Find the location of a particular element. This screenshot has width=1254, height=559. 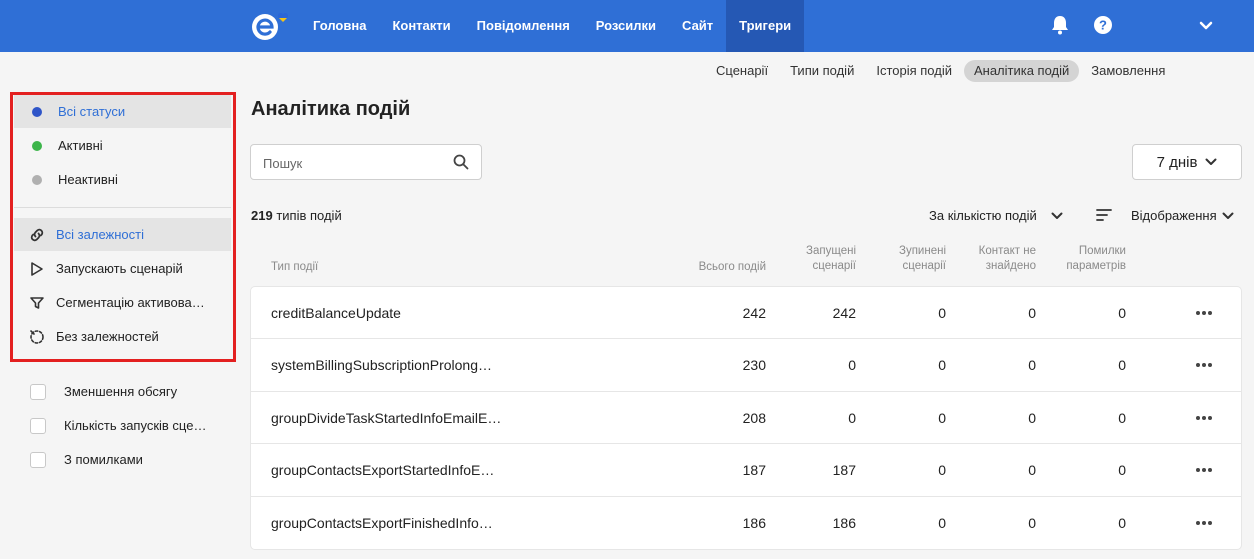

display-dropdown: Відображення is located at coordinates (1182, 215).